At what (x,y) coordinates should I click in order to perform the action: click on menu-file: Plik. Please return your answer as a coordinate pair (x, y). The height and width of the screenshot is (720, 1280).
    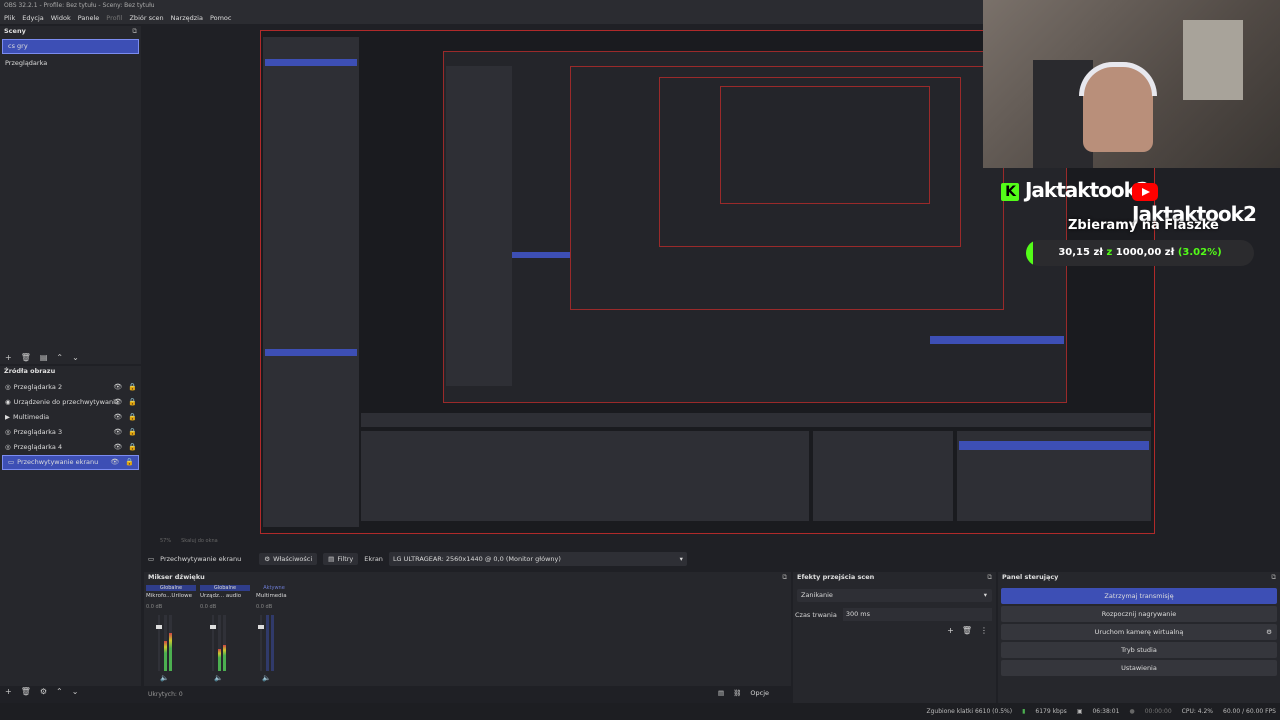
    Looking at the image, I should click on (9, 18).